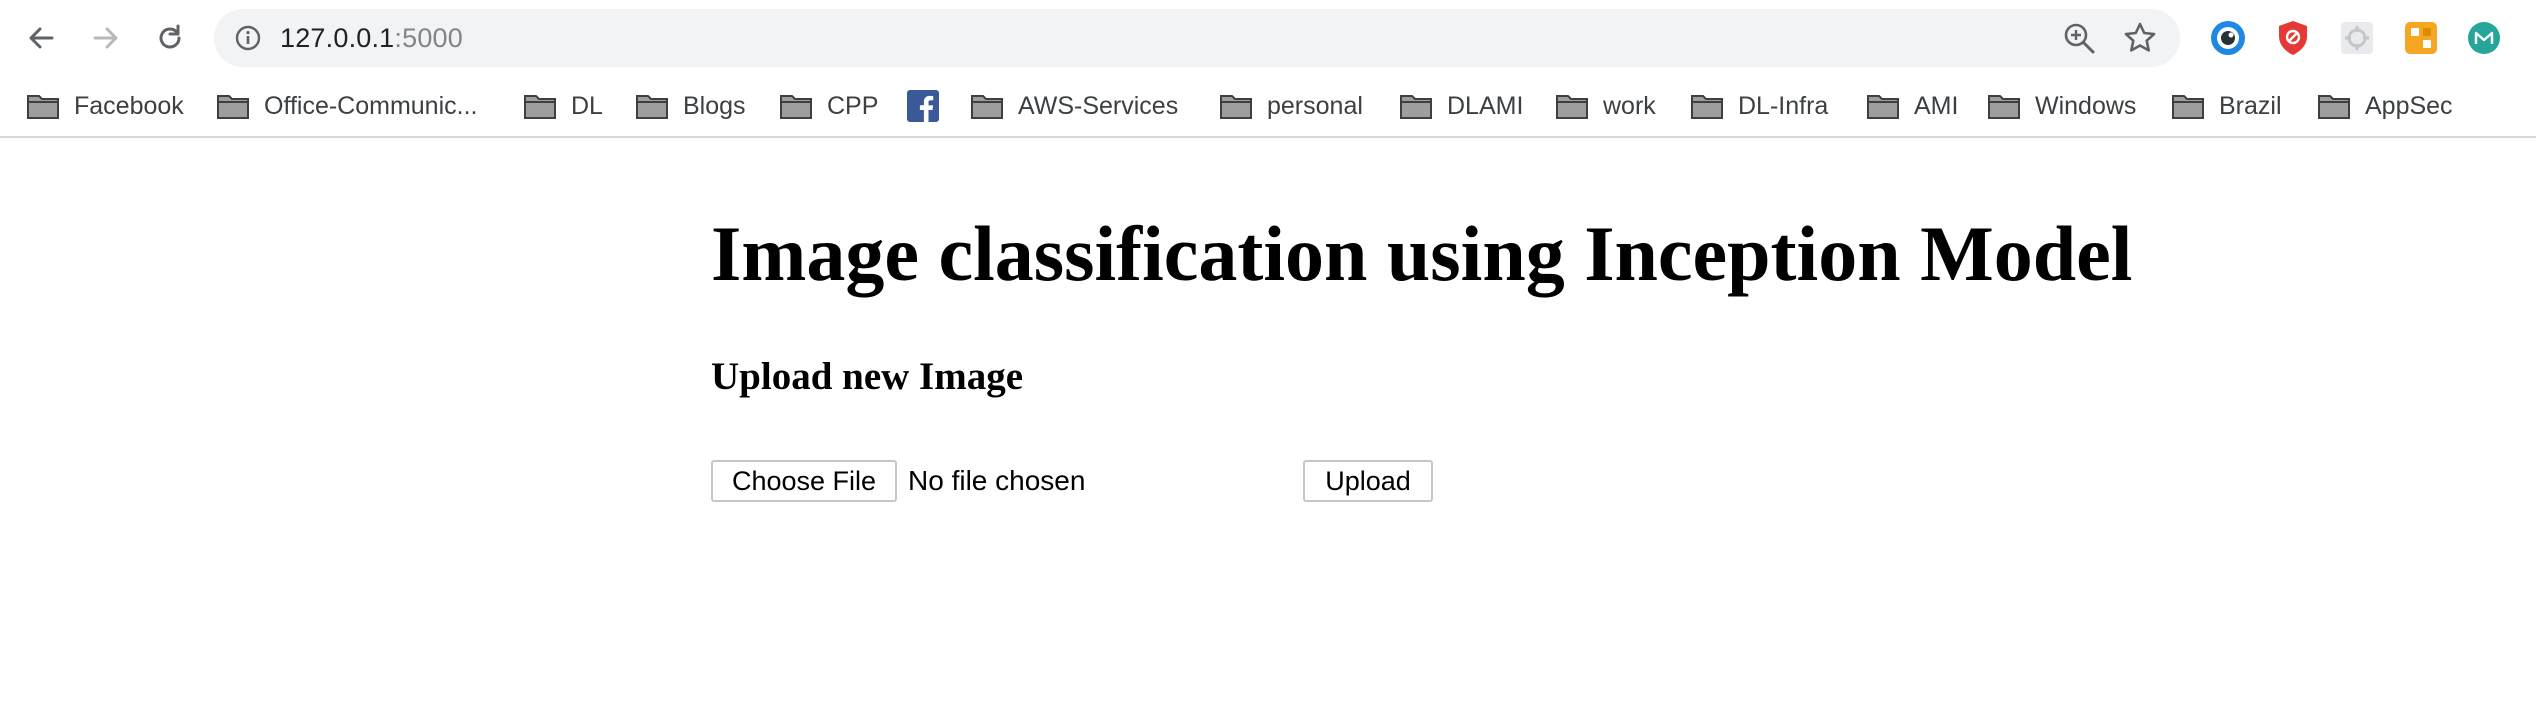 The width and height of the screenshot is (2536, 720). What do you see at coordinates (1936, 105) in the screenshot?
I see `bookmark-label: AMI` at bounding box center [1936, 105].